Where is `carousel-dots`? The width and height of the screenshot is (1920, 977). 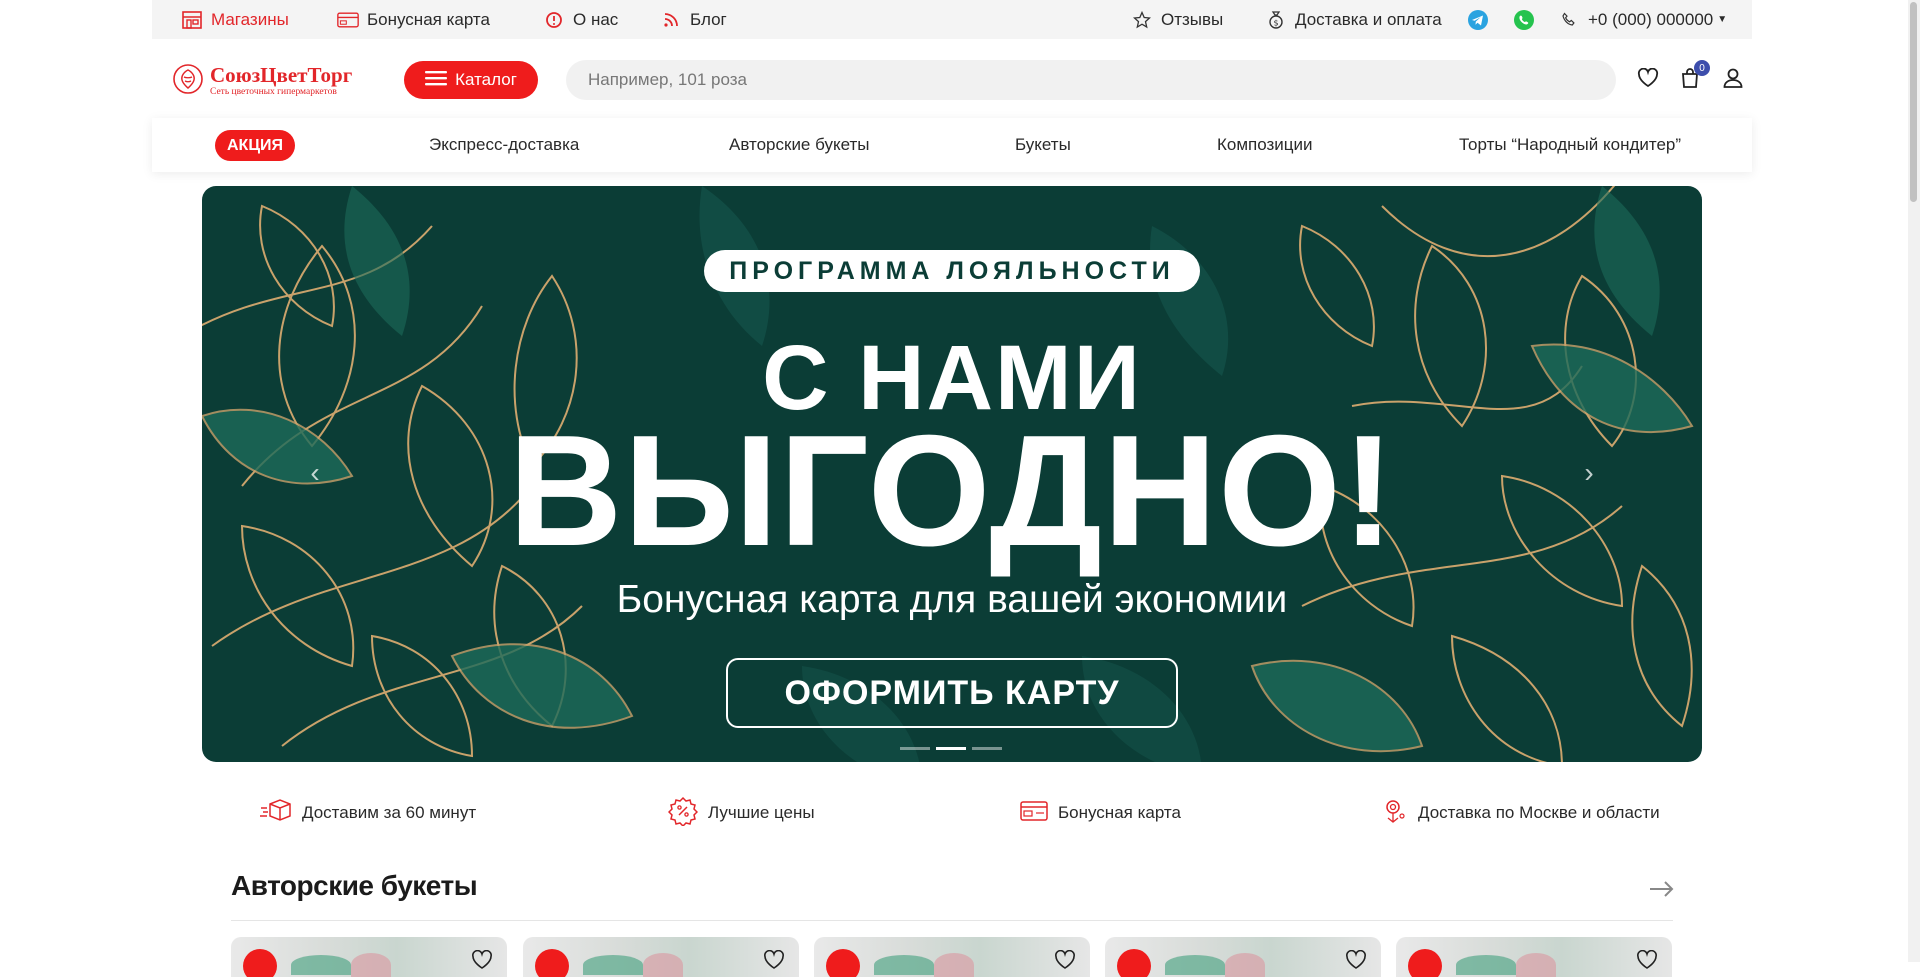
carousel-dots is located at coordinates (951, 748).